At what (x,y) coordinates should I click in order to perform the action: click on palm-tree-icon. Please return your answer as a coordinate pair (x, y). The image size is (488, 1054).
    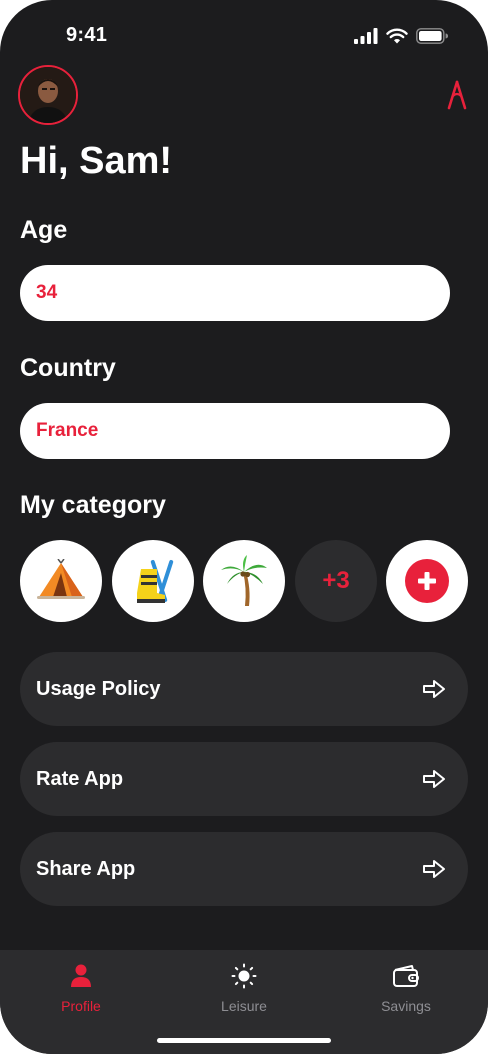
    Looking at the image, I should click on (244, 580).